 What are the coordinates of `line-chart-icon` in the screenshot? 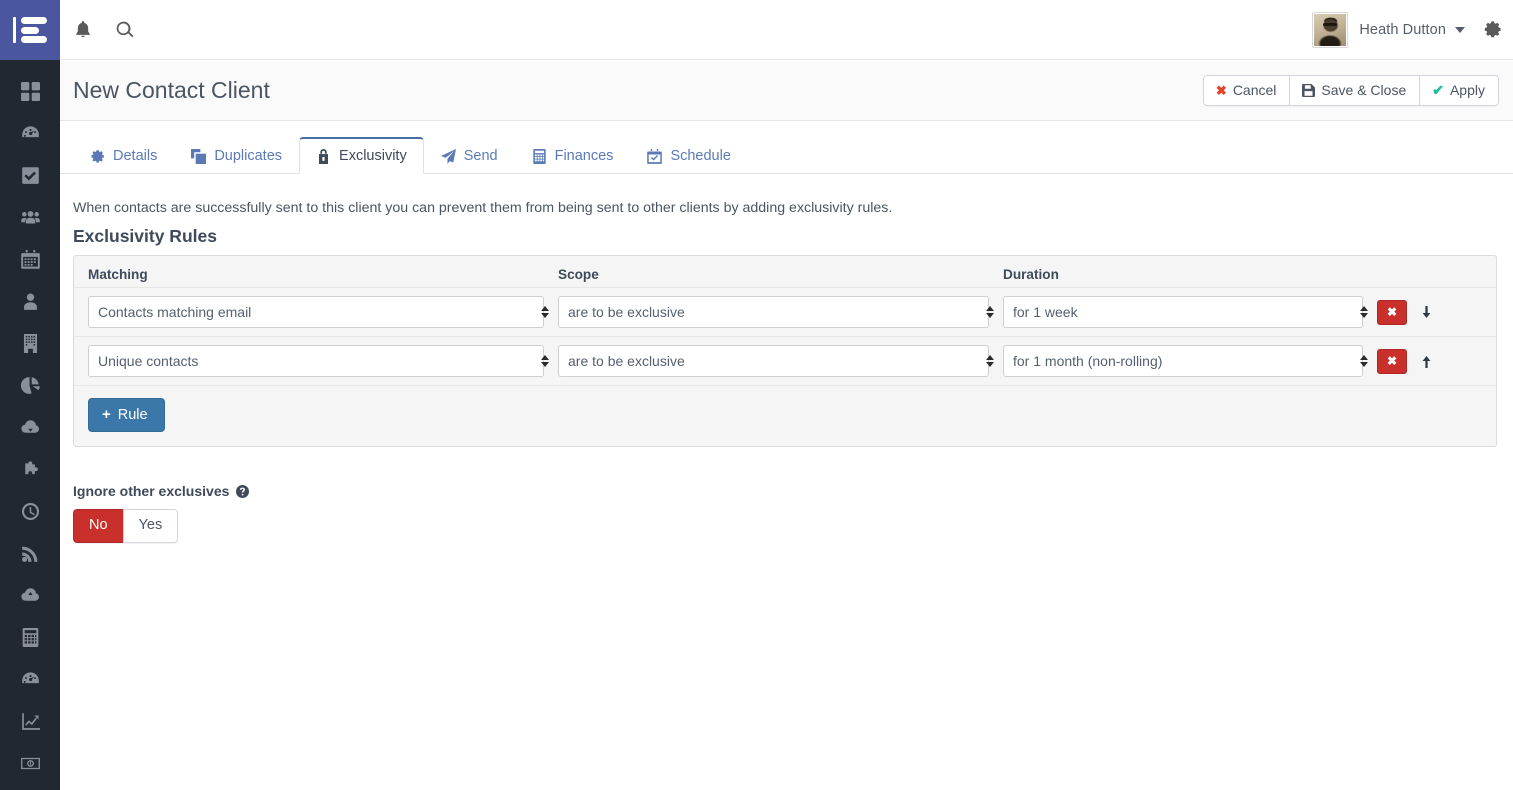 It's located at (30, 721).